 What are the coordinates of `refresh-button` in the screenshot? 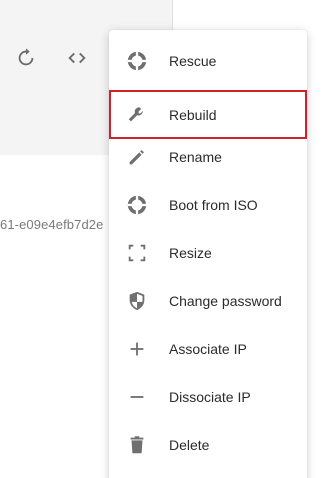 It's located at (26, 58).